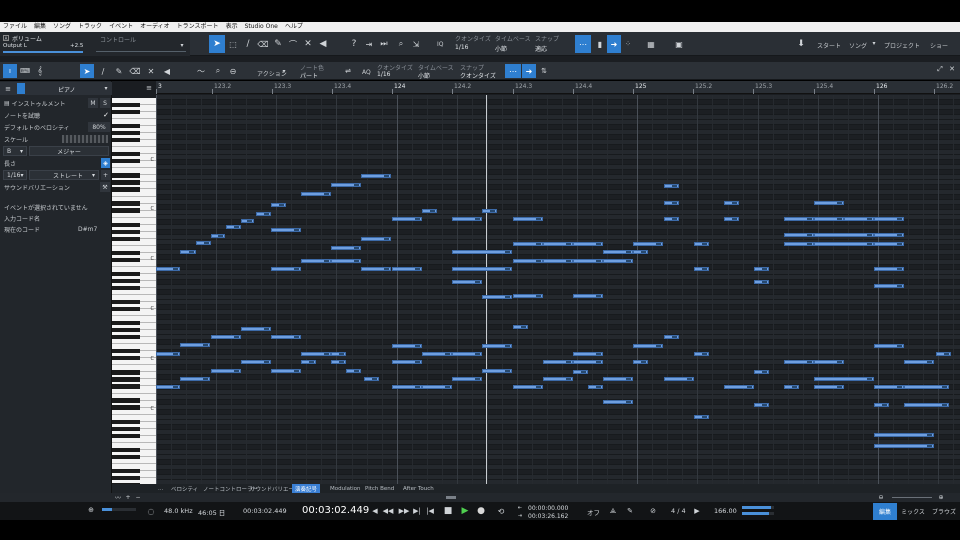 The image size is (960, 540). Describe the element at coordinates (874, 43) in the screenshot. I see `song-dropdown-icon: ▾` at that location.